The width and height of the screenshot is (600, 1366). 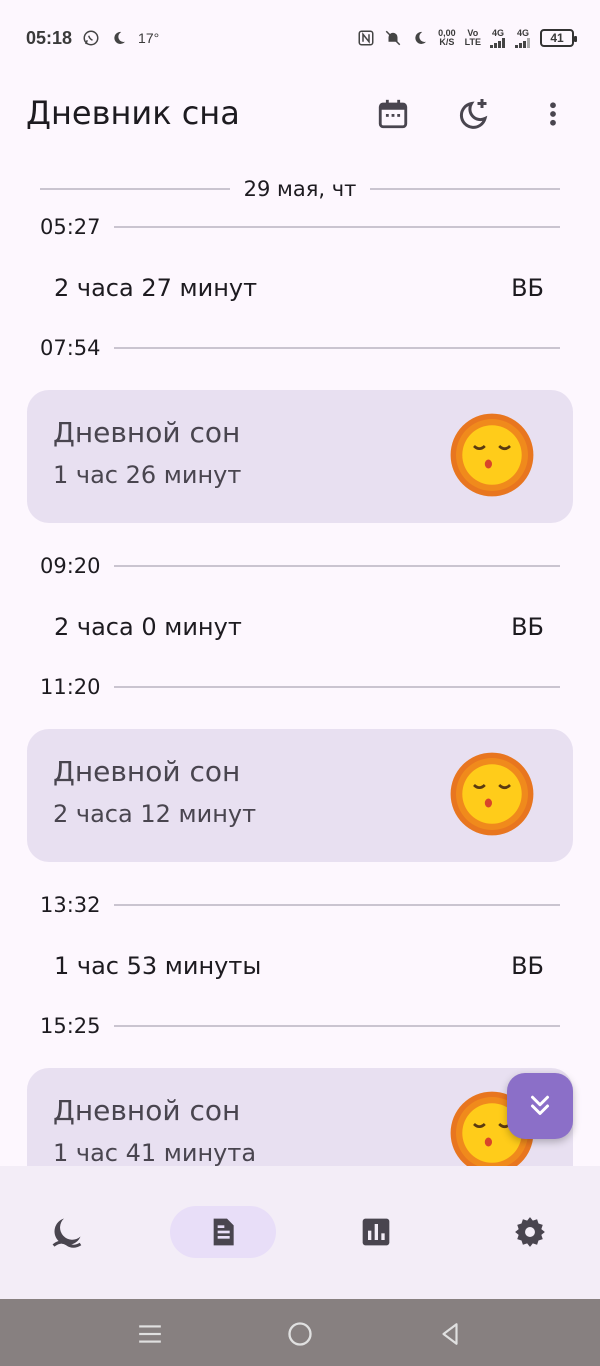 What do you see at coordinates (393, 38) in the screenshot?
I see `mute-bell-icon` at bounding box center [393, 38].